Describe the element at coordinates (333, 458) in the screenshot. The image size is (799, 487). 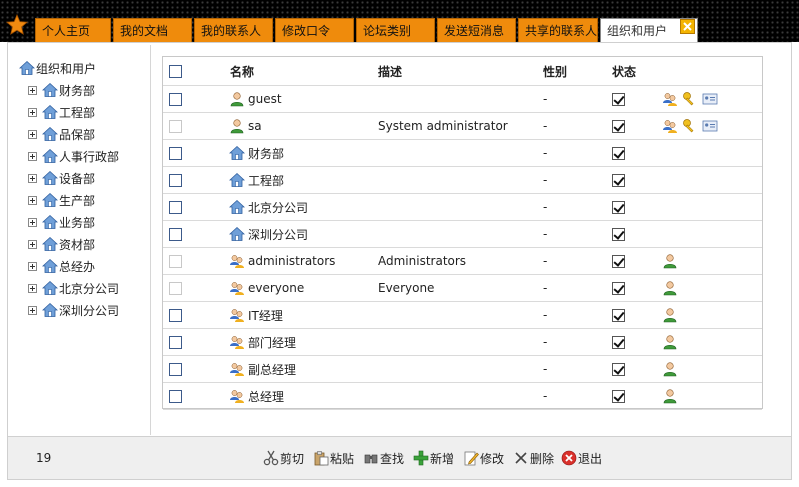
I see `paste-button: 粘贴` at that location.